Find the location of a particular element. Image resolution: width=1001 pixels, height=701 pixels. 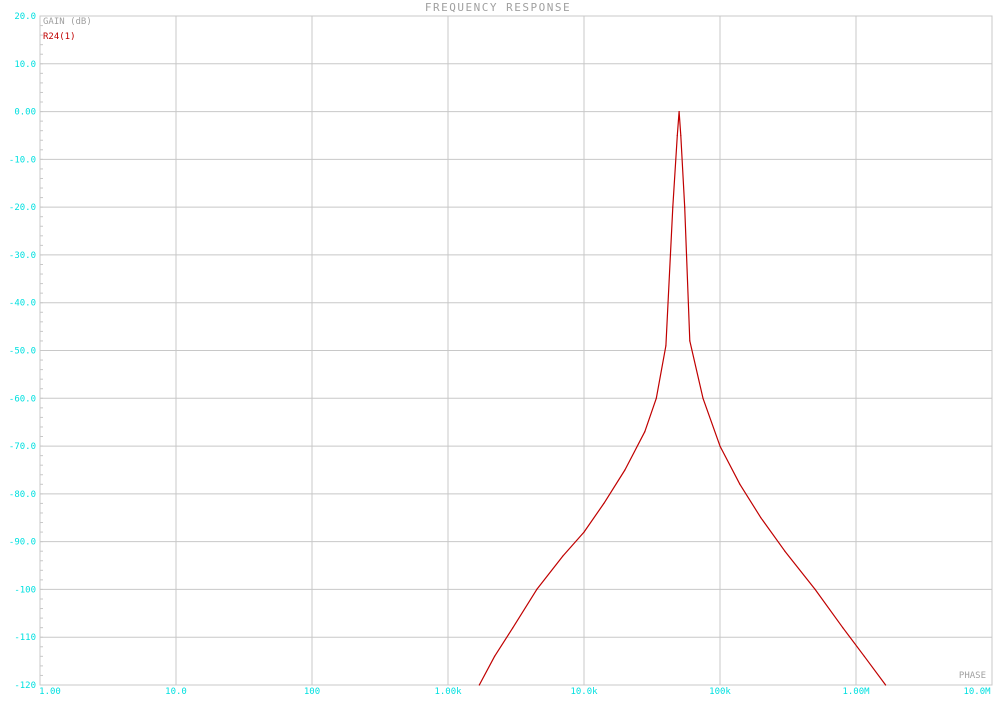

y-tick-label: 20.0 is located at coordinates (25, 17).